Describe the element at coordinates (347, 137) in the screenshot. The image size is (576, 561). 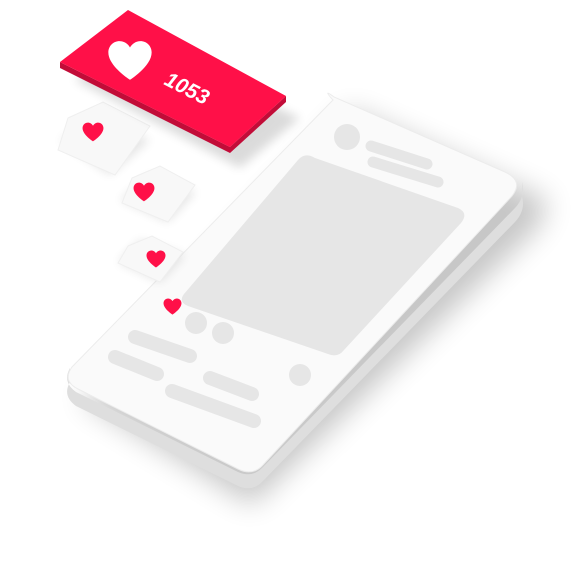
I see `avatar-placeholder` at that location.